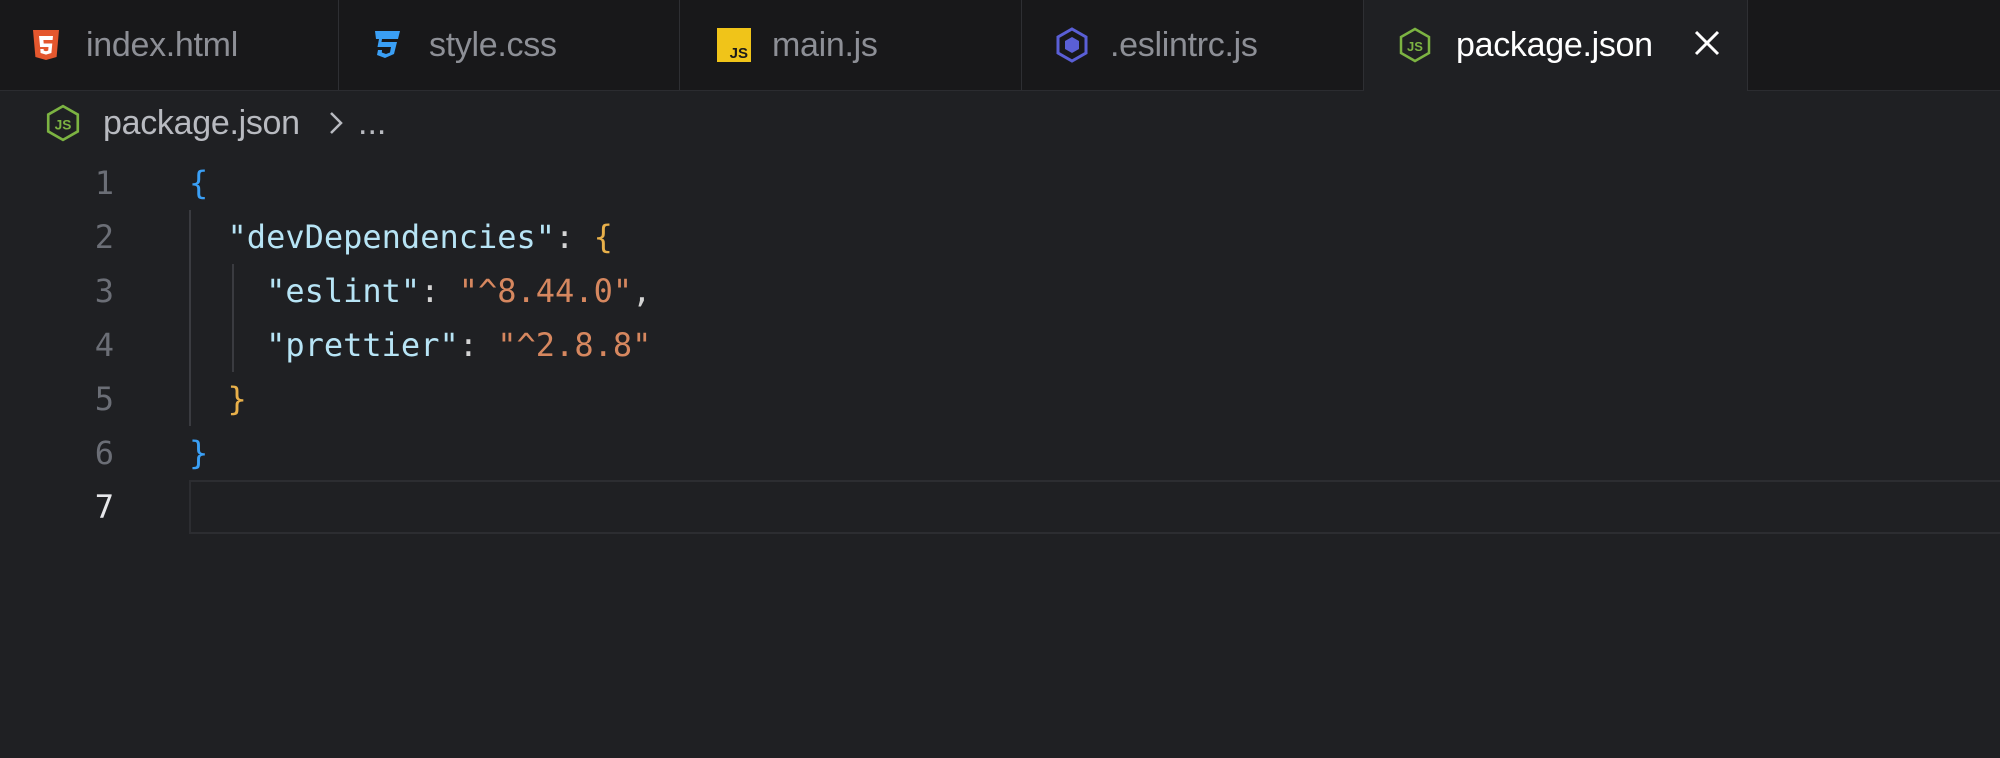 The height and width of the screenshot is (758, 2000). Describe the element at coordinates (1000, 453) in the screenshot. I see `code-line: 6 }` at that location.